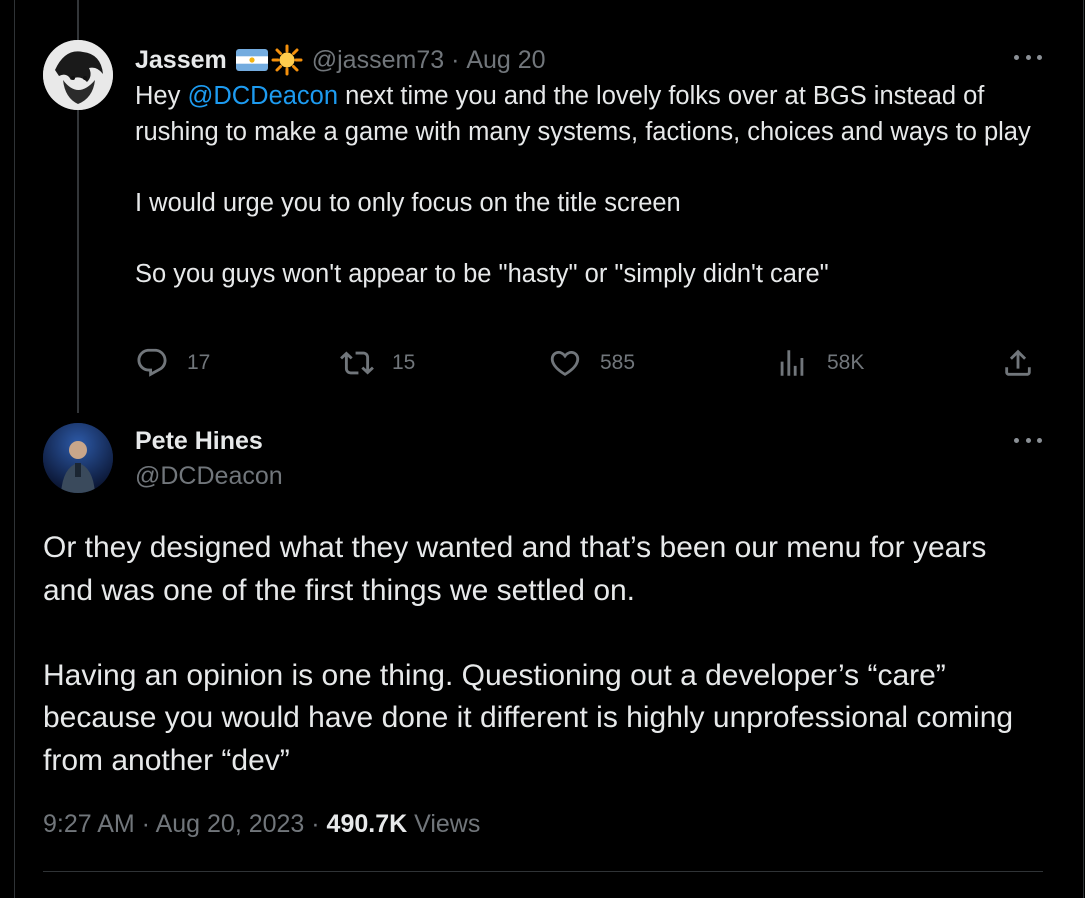 The height and width of the screenshot is (898, 1085). I want to click on share-icon, so click(1018, 362).